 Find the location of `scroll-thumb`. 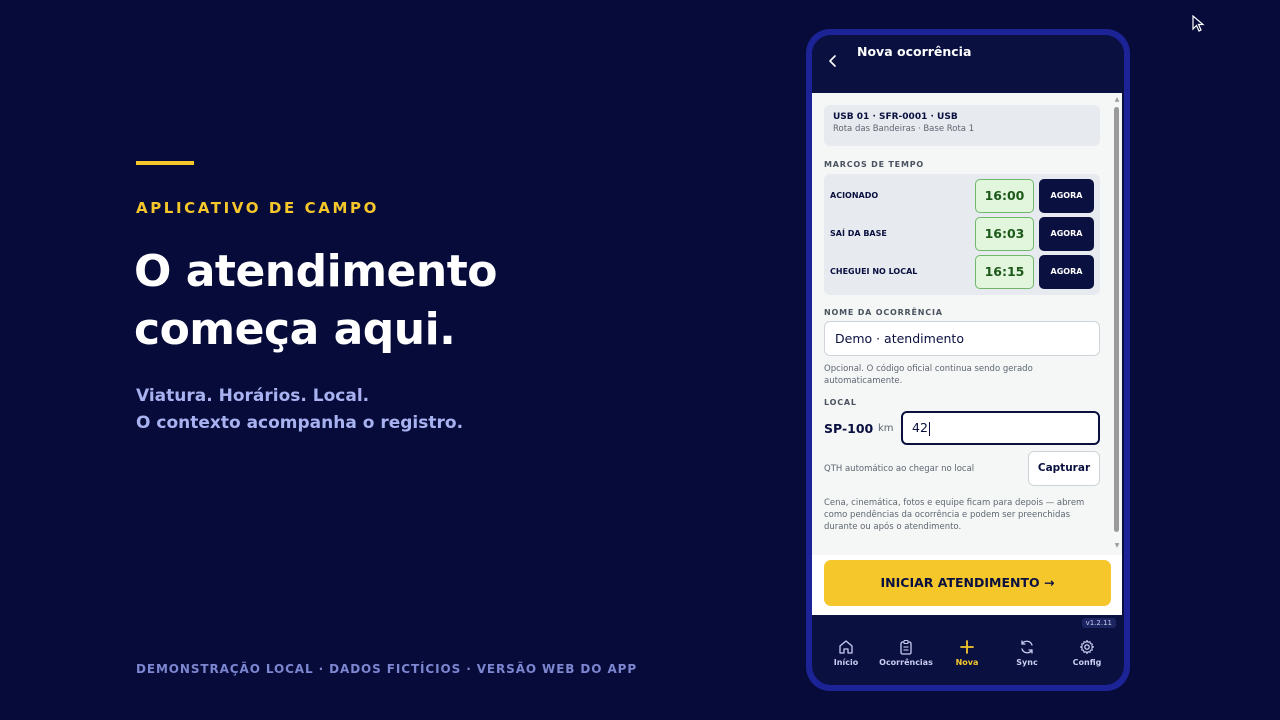

scroll-thumb is located at coordinates (1116, 319).